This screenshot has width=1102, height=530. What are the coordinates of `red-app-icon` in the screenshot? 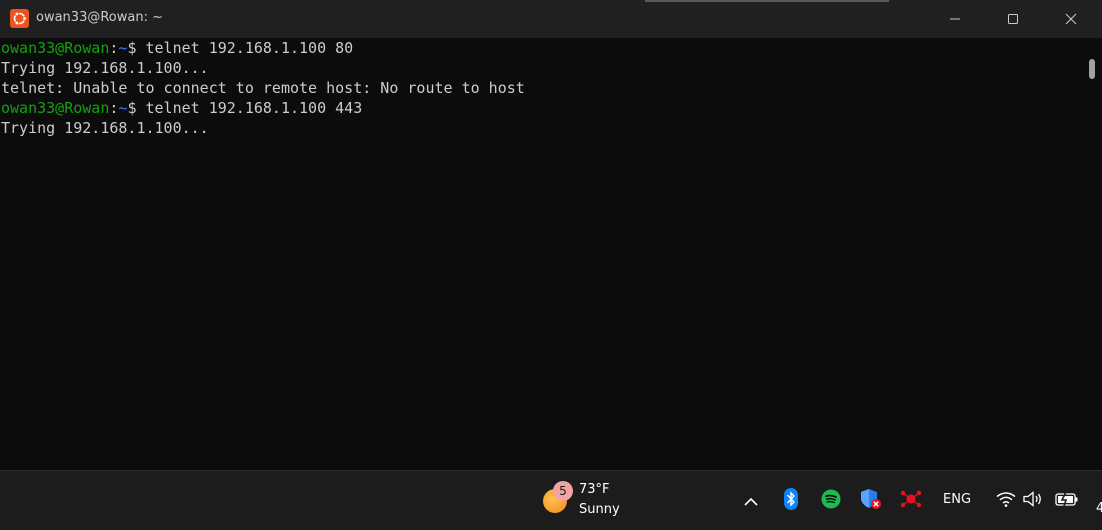 It's located at (911, 501).